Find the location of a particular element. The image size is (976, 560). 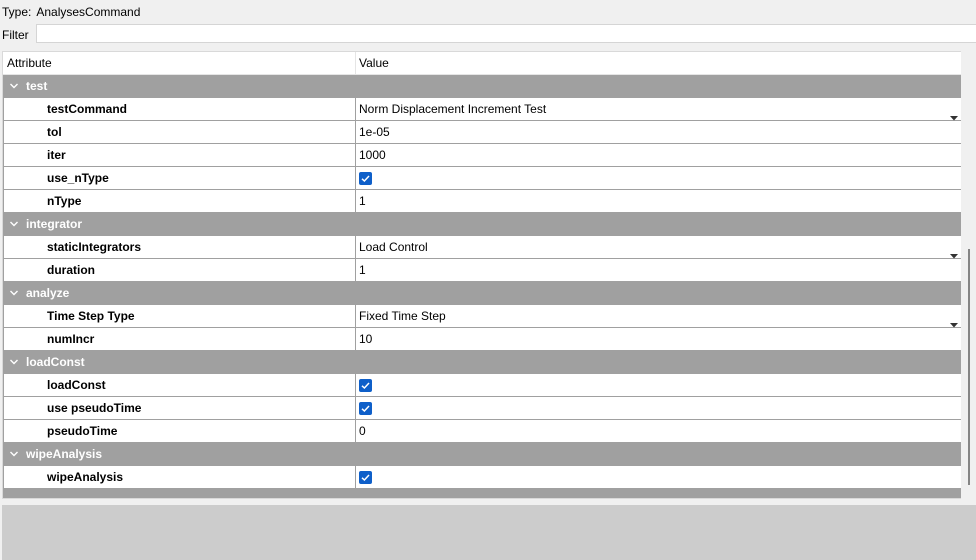

property-name: staticIntegrators is located at coordinates (179, 247).